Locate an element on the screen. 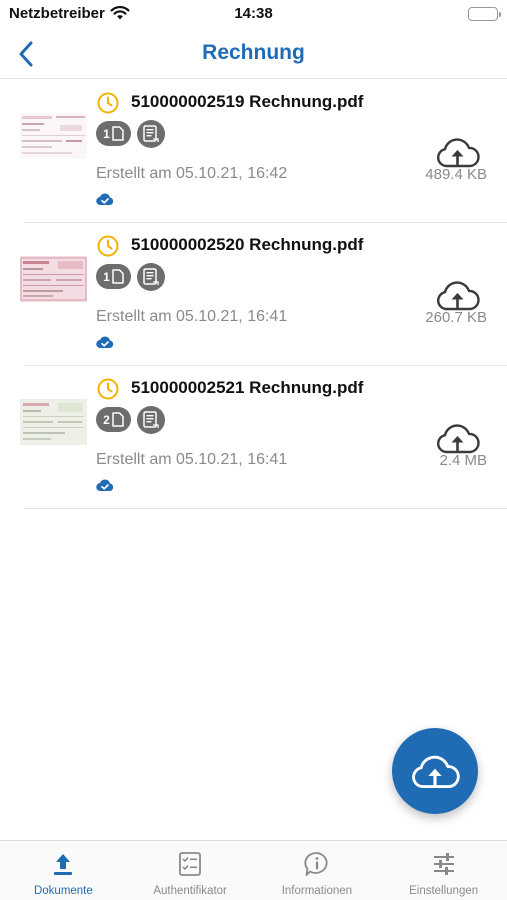  status-time: 14:38 is located at coordinates (253, 13).